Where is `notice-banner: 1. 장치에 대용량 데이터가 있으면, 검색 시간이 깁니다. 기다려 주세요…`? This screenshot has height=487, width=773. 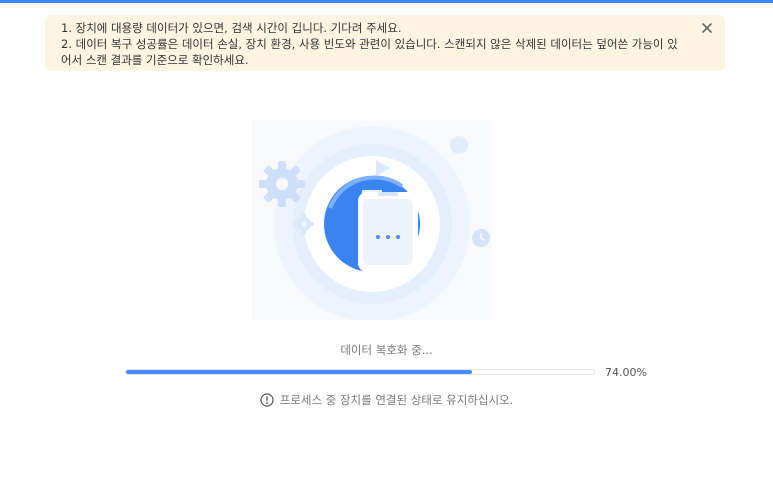
notice-banner: 1. 장치에 대용량 데이터가 있으면, 검색 시간이 깁니다. 기다려 주세요… is located at coordinates (385, 43).